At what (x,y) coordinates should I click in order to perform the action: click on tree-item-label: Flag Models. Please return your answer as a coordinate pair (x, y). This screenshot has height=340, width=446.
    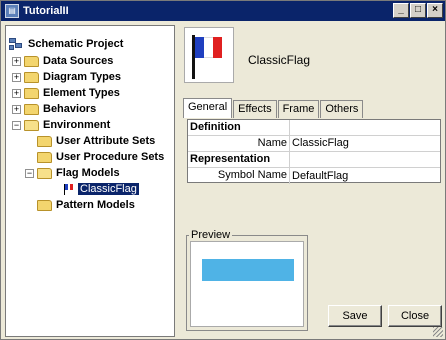
    Looking at the image, I should click on (88, 173).